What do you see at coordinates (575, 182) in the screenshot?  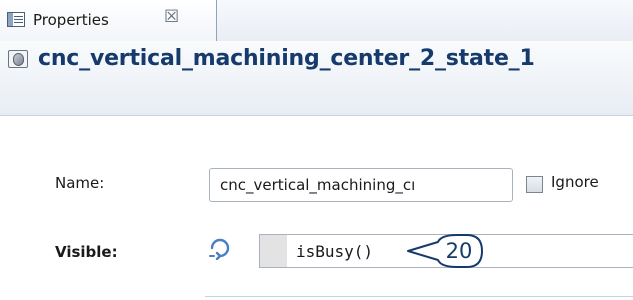 I see `ignore-label: Ignore` at bounding box center [575, 182].